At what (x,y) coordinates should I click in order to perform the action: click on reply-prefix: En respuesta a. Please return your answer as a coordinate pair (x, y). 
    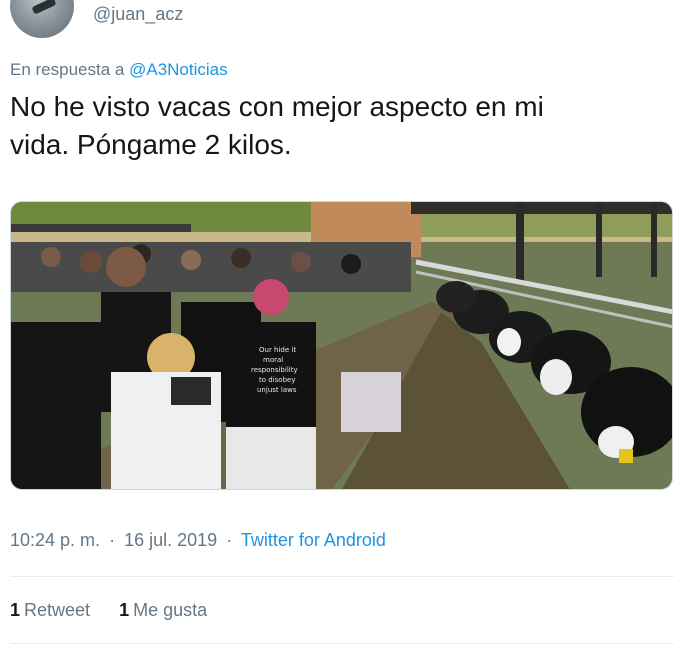
    Looking at the image, I should click on (67, 69).